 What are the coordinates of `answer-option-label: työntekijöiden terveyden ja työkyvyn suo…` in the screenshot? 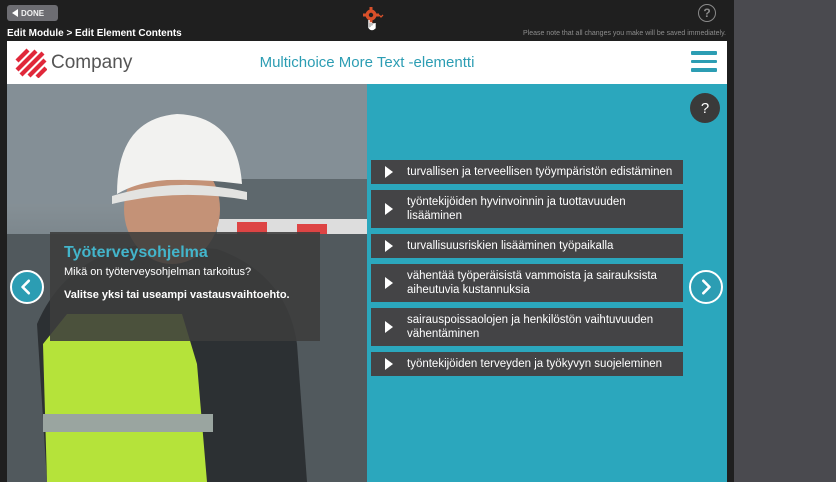 It's located at (535, 364).